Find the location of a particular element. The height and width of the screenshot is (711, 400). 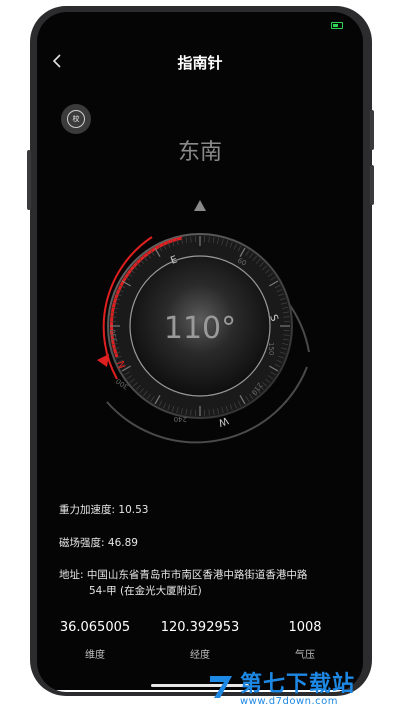

stat-pressure: 1008 气压 is located at coordinates (305, 640).